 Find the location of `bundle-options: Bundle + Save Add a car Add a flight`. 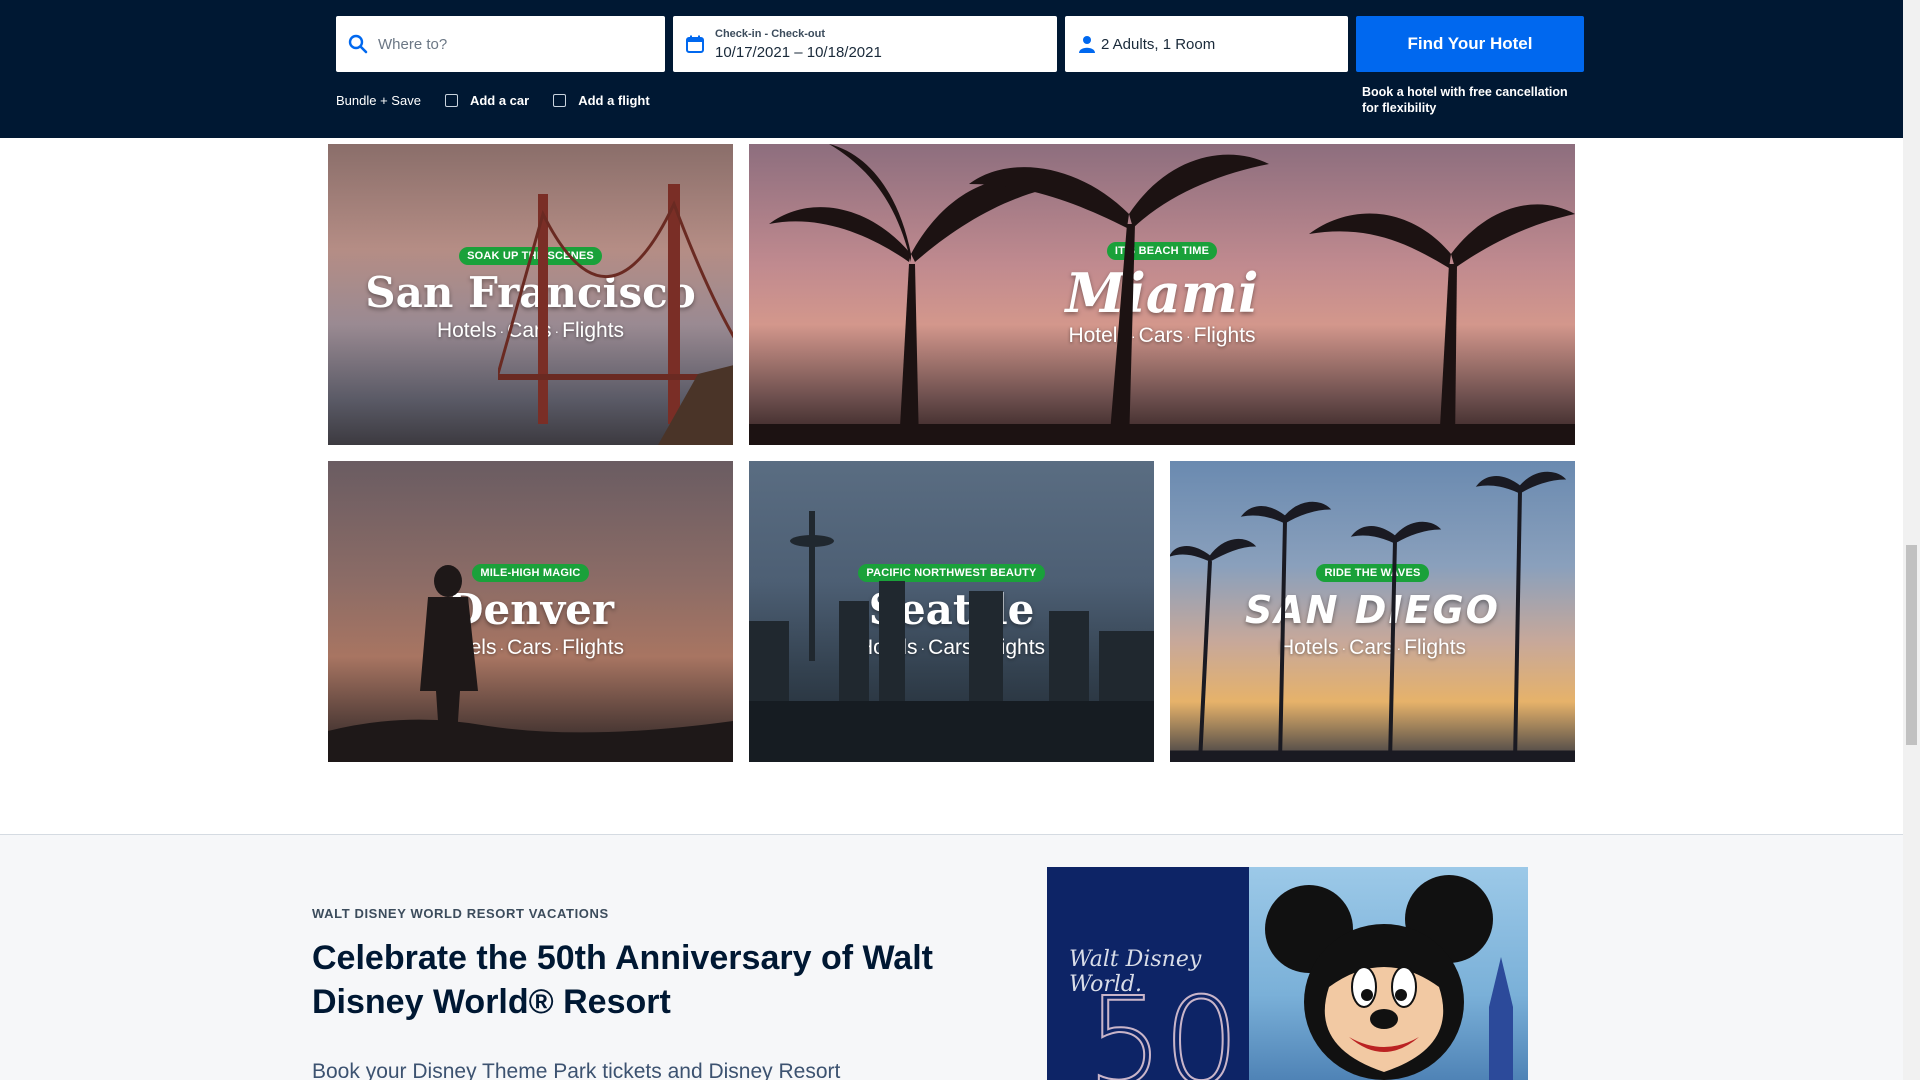

bundle-options: Bundle + Save Add a car Add a flight is located at coordinates (505, 100).